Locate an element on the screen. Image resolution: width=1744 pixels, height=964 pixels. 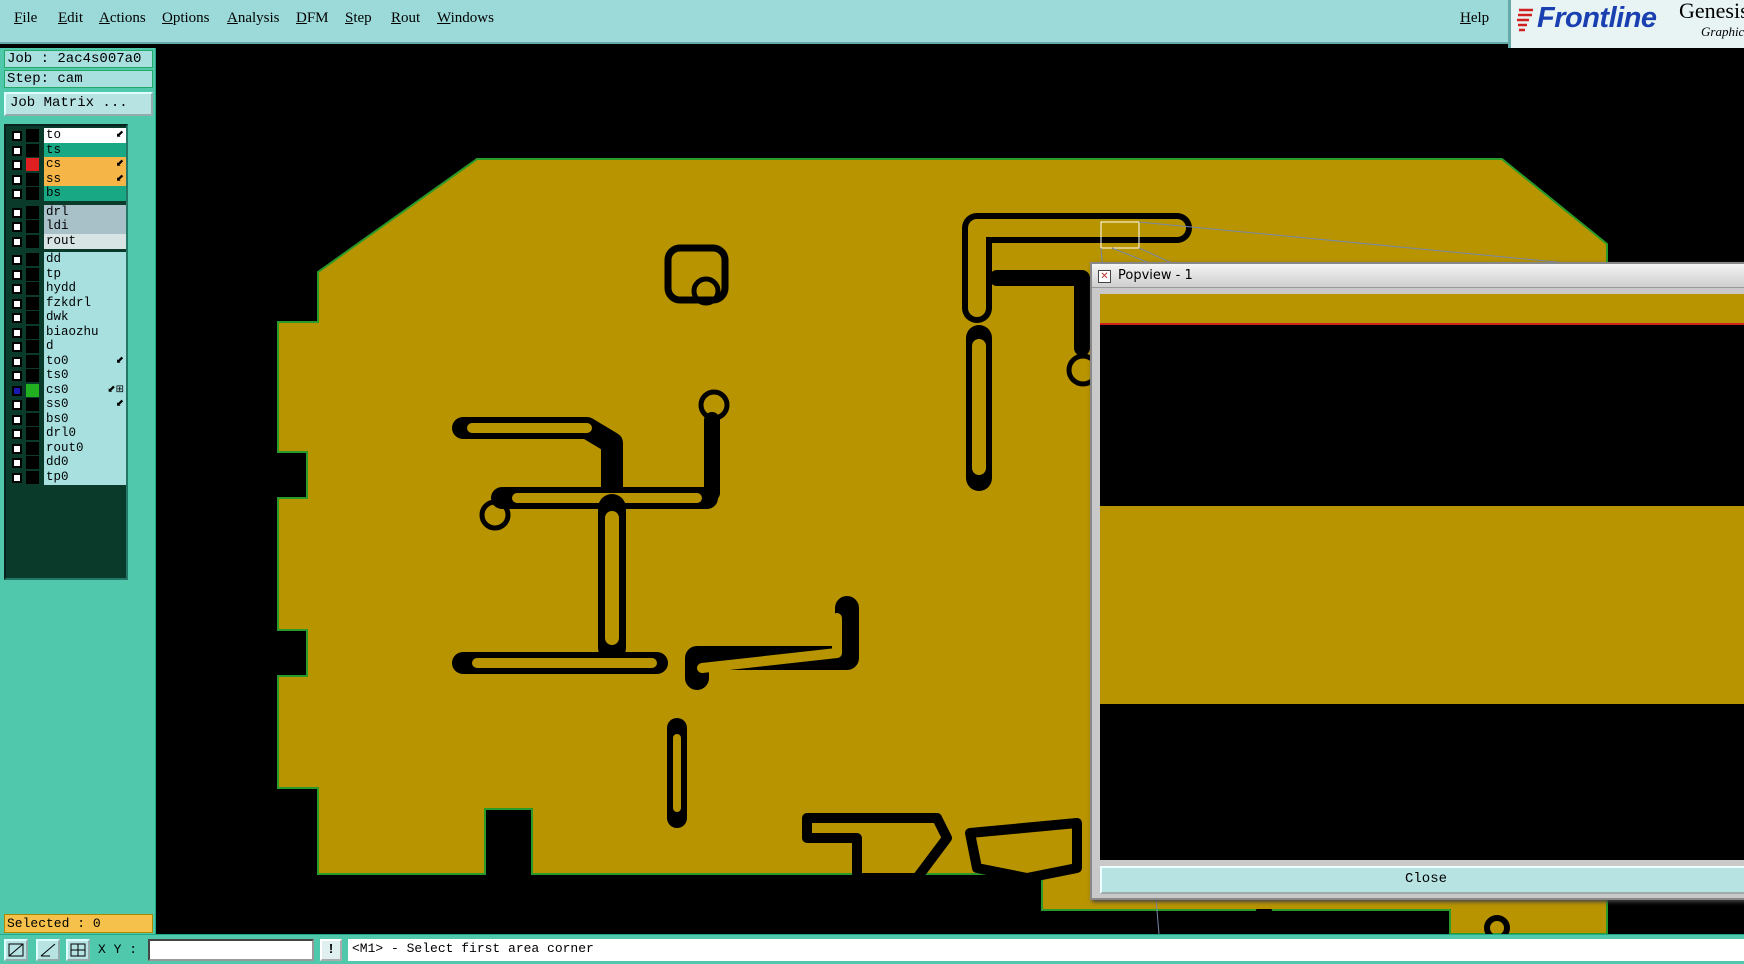
layer-name: fzkdrl is located at coordinates (85, 303).